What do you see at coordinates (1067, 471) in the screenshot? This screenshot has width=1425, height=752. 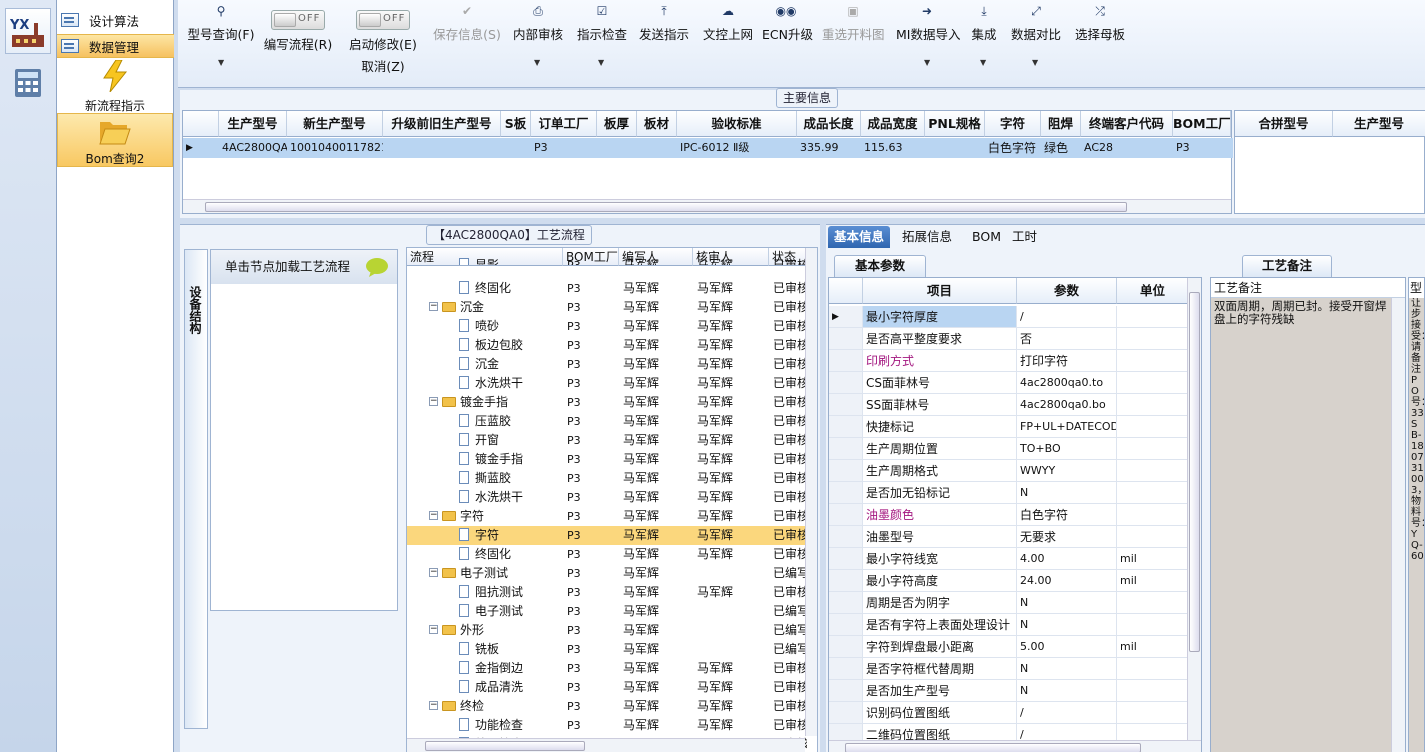 I see `param-value: WWYY` at bounding box center [1067, 471].